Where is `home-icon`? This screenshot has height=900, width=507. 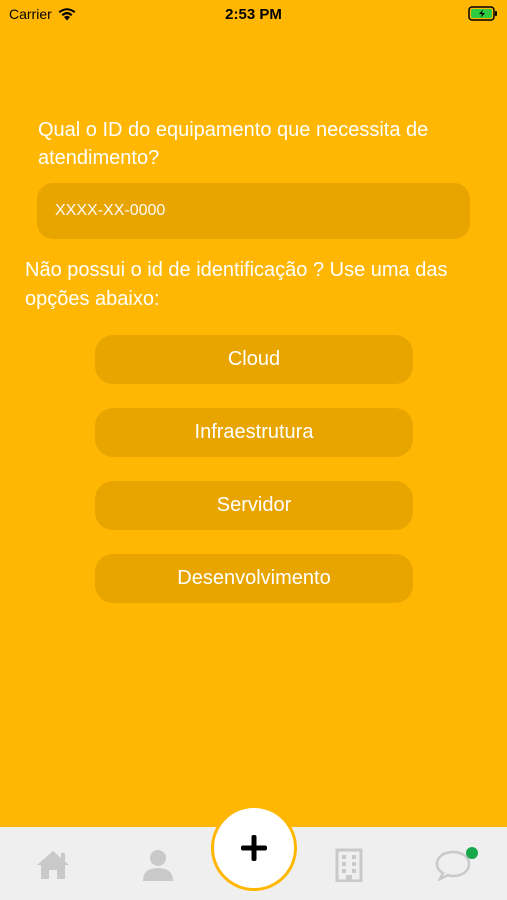 home-icon is located at coordinates (53, 865).